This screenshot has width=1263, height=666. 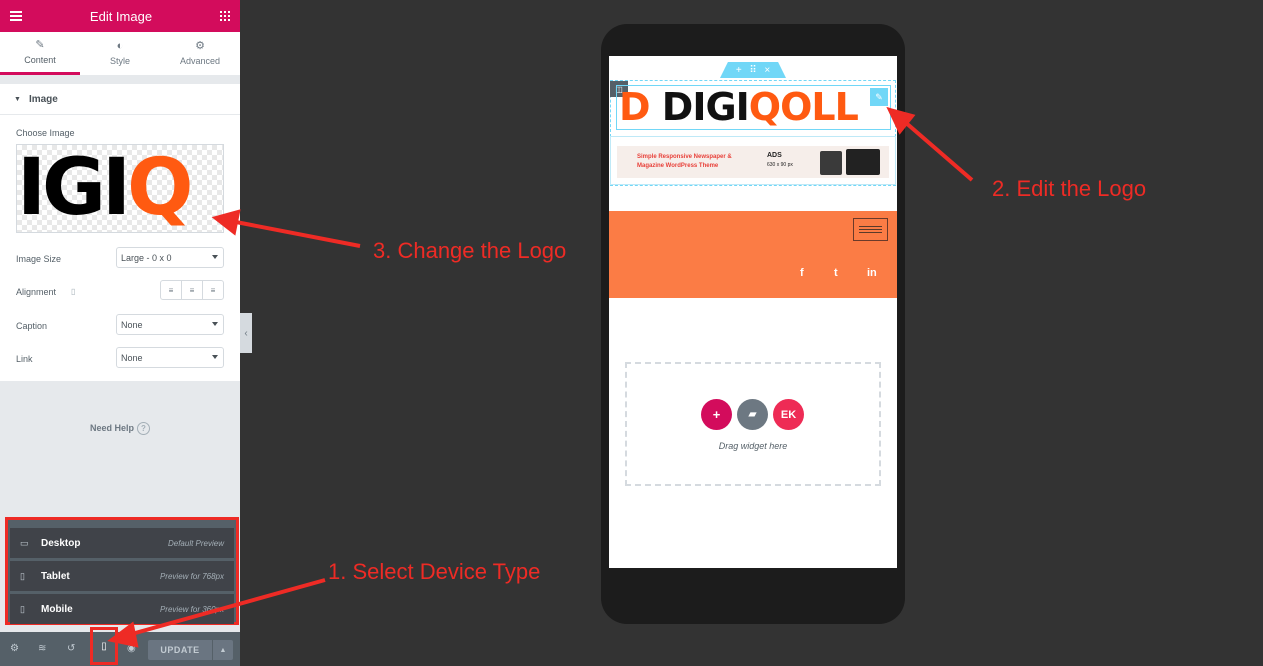 What do you see at coordinates (831, 163) in the screenshot?
I see `ad-phone-image` at bounding box center [831, 163].